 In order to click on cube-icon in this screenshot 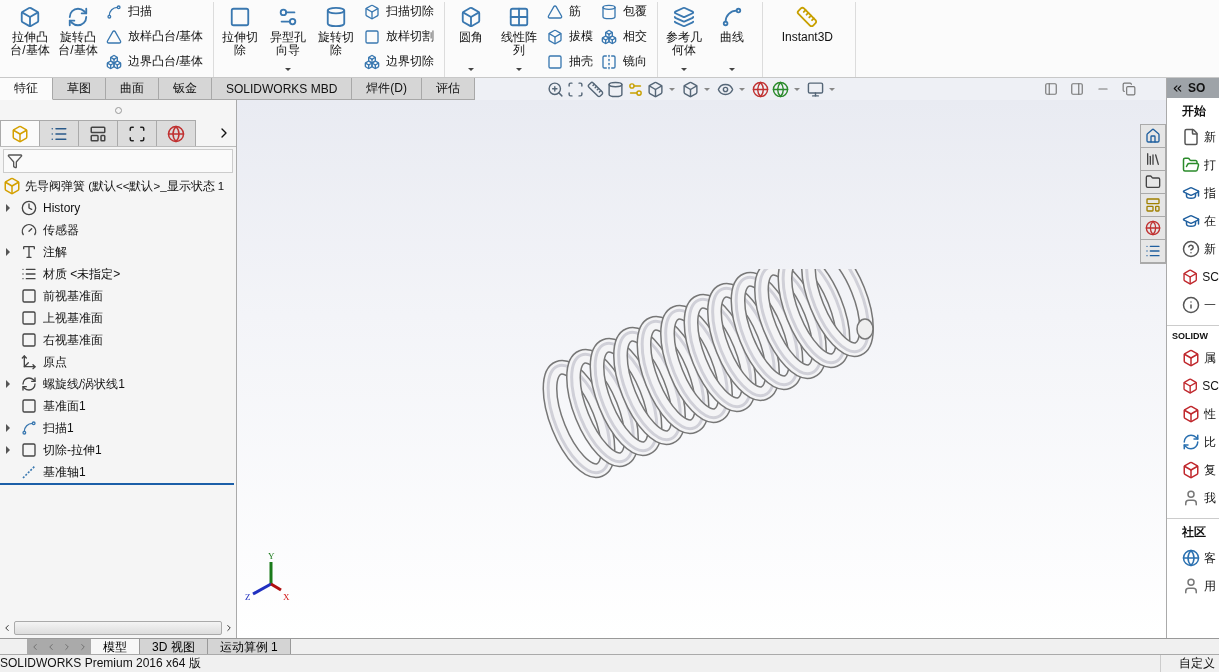, I will do `click(656, 89)`.